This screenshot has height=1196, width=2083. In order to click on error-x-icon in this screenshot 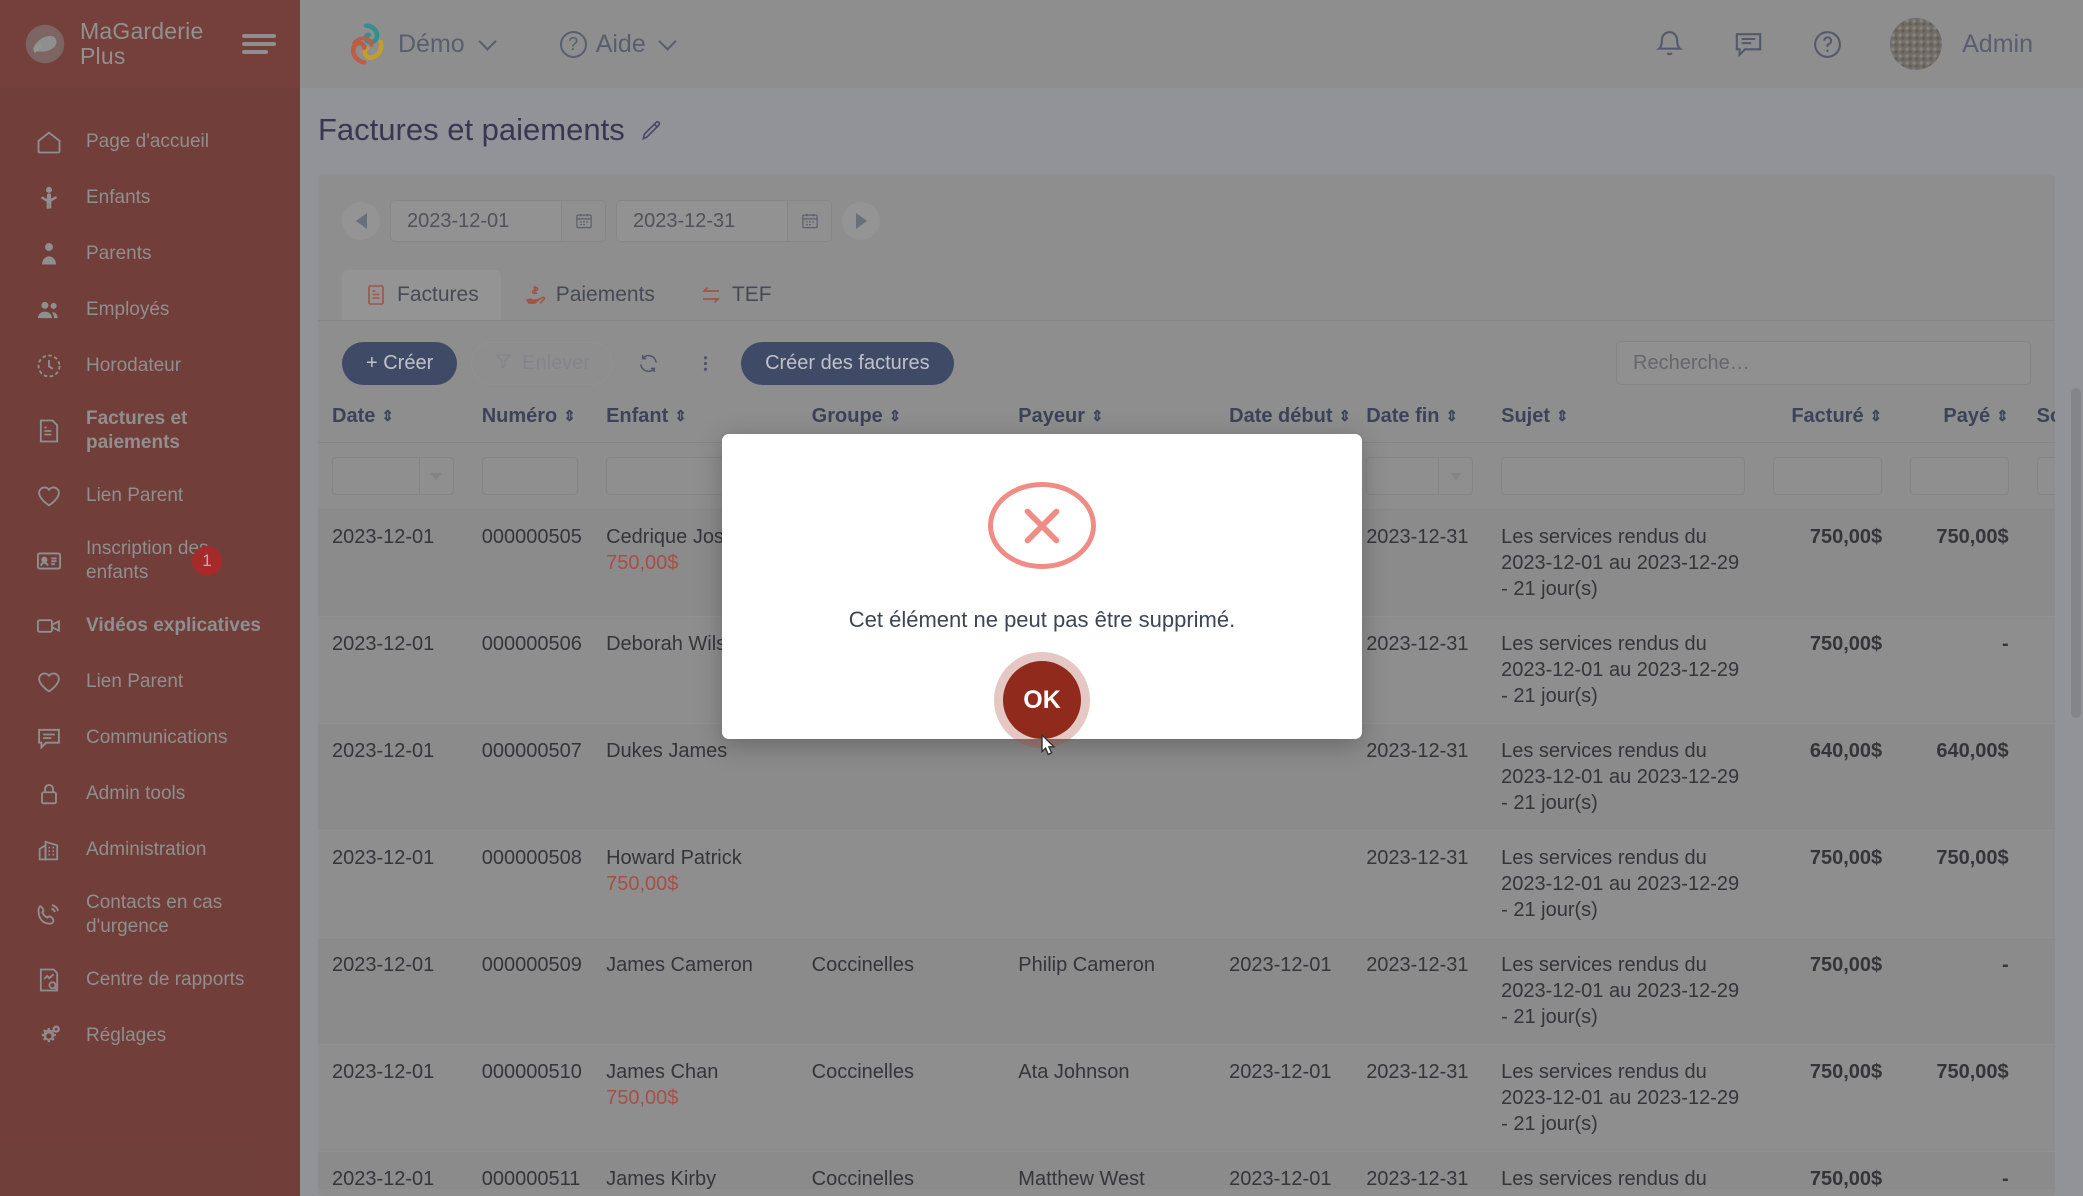, I will do `click(1042, 525)`.